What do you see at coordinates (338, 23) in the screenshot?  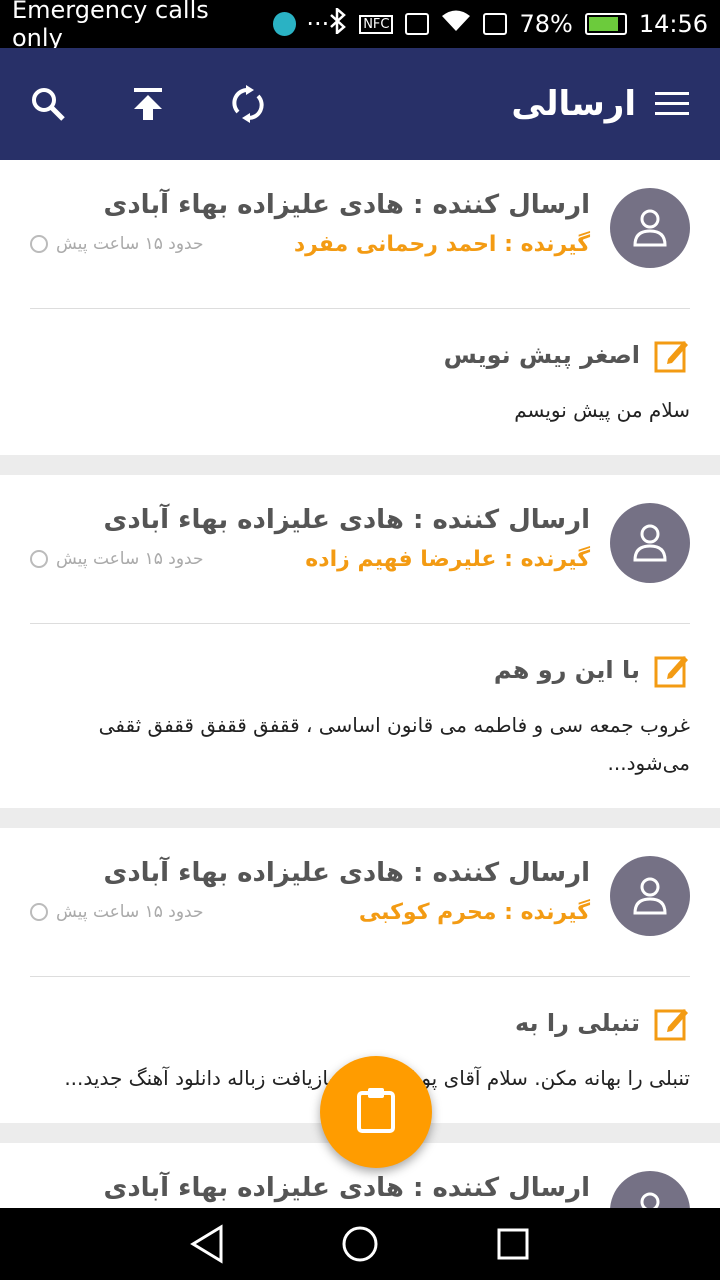 I see `bluetooth-icon` at bounding box center [338, 23].